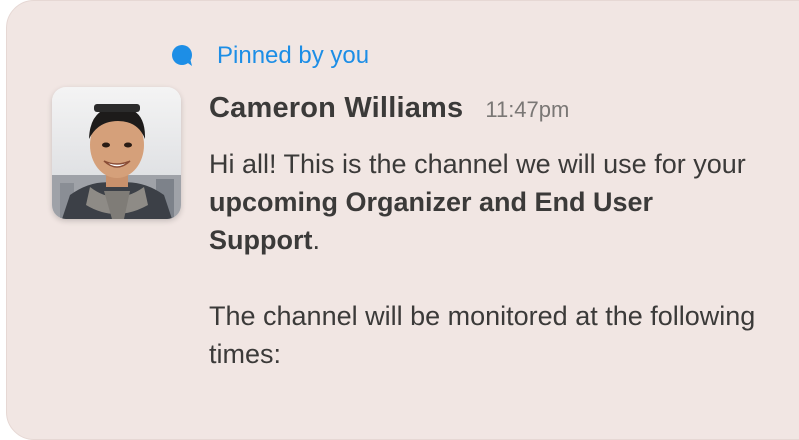  Describe the element at coordinates (431, 221) in the screenshot. I see `bold-text: upcoming Organizer and End User Support` at that location.